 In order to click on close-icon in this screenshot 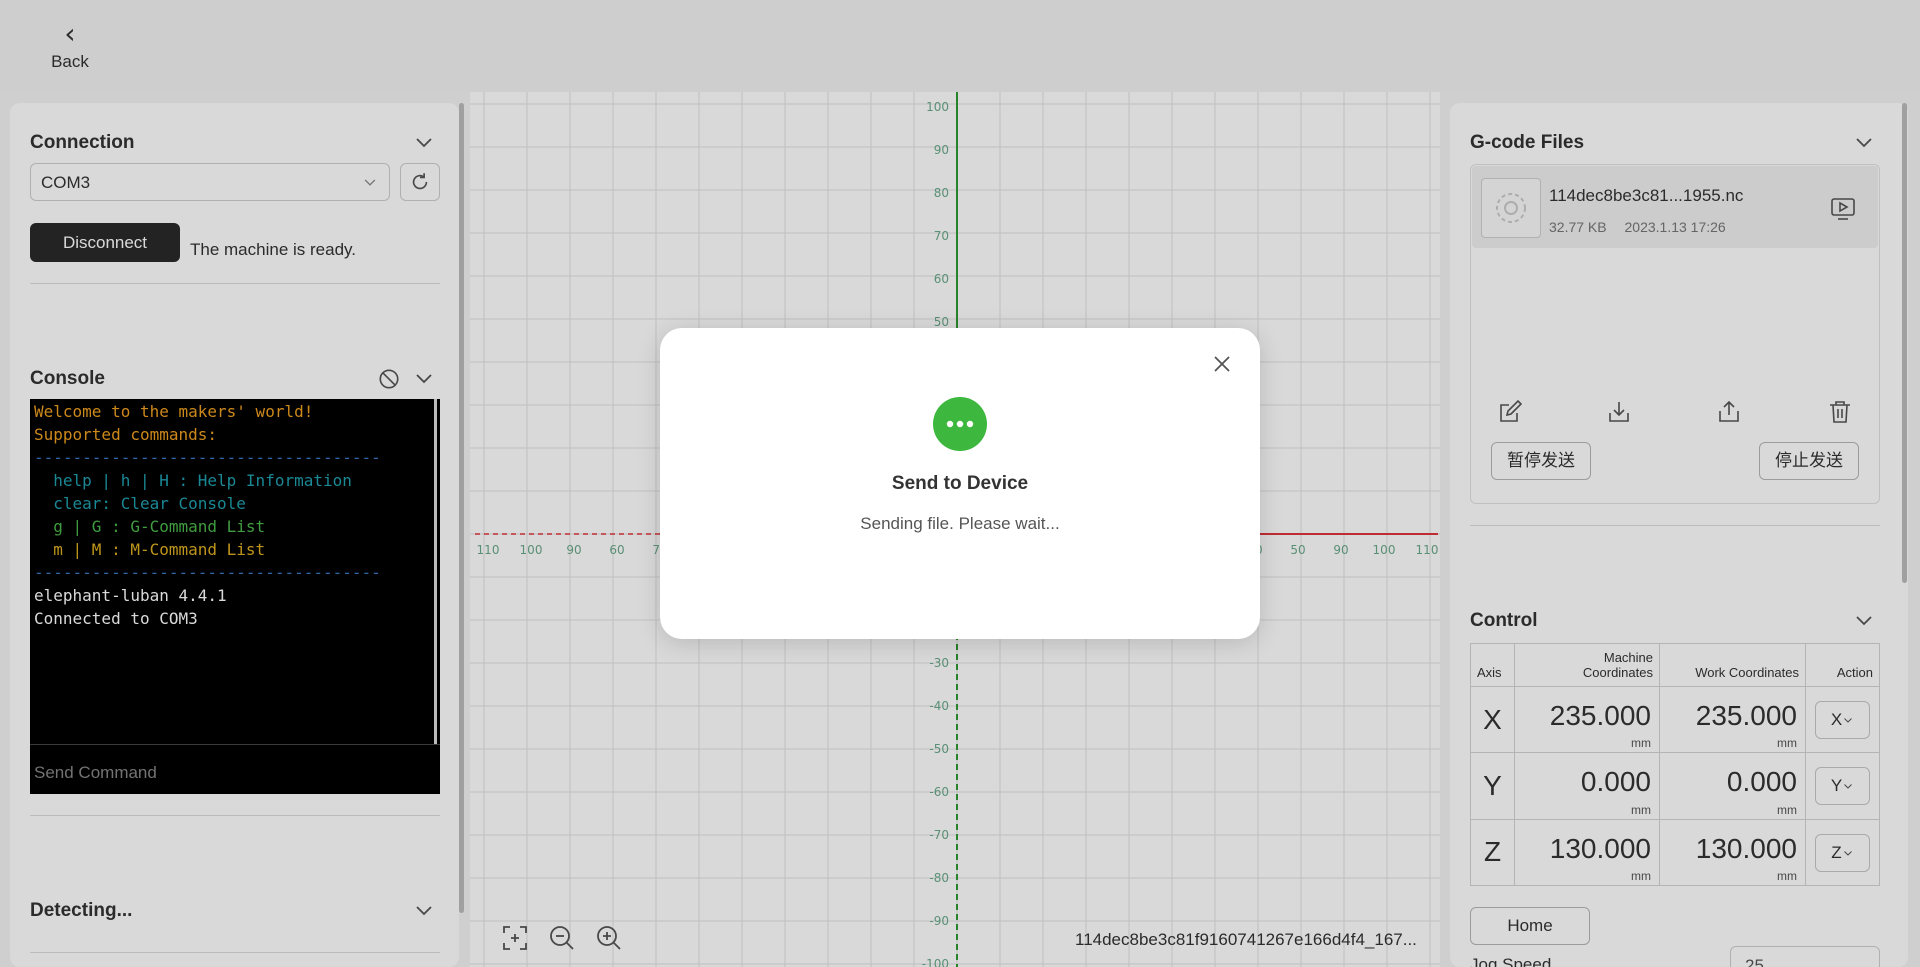, I will do `click(1222, 364)`.